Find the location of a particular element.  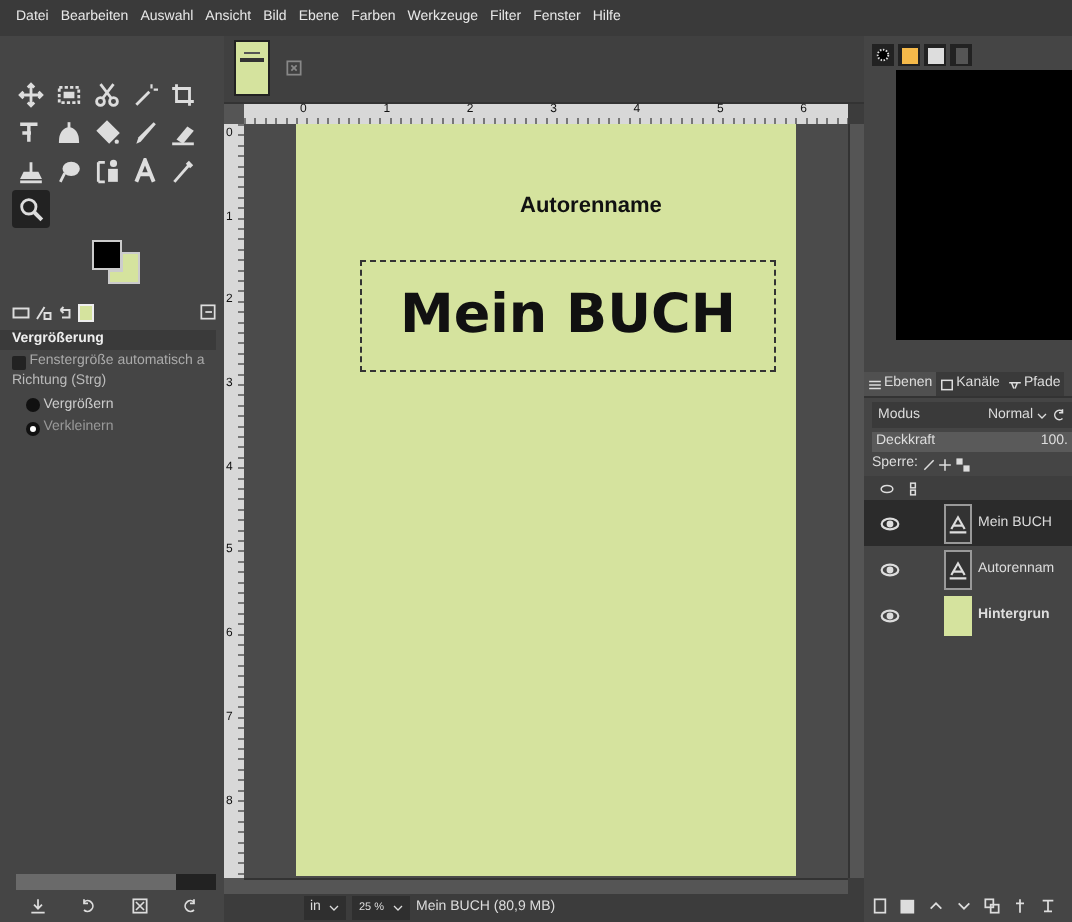

new-layer-icon is located at coordinates (880, 906).